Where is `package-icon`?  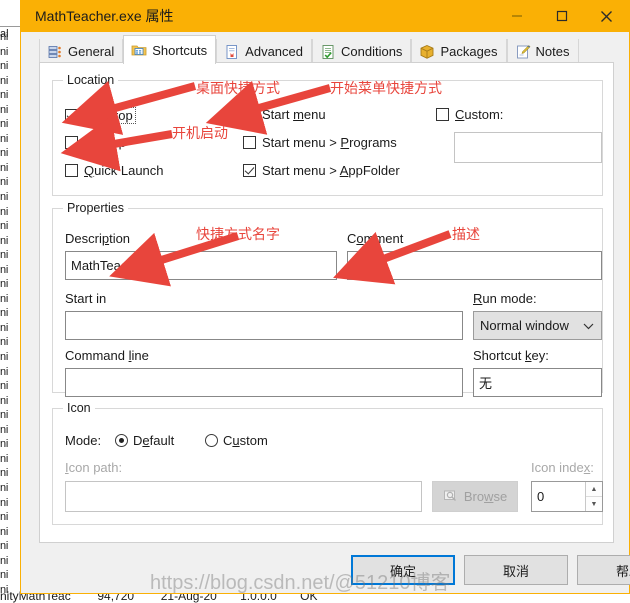 package-icon is located at coordinates (427, 52).